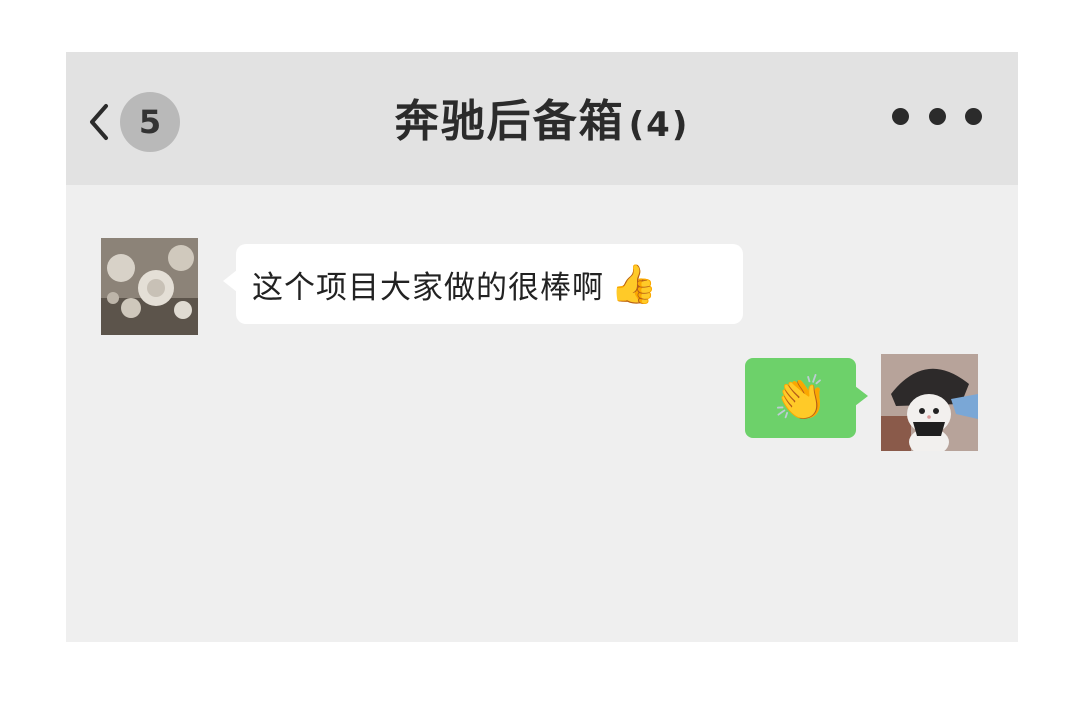 This screenshot has width=1080, height=705. What do you see at coordinates (428, 287) in the screenshot?
I see `message-text: 这个项目大家做的很棒啊` at bounding box center [428, 287].